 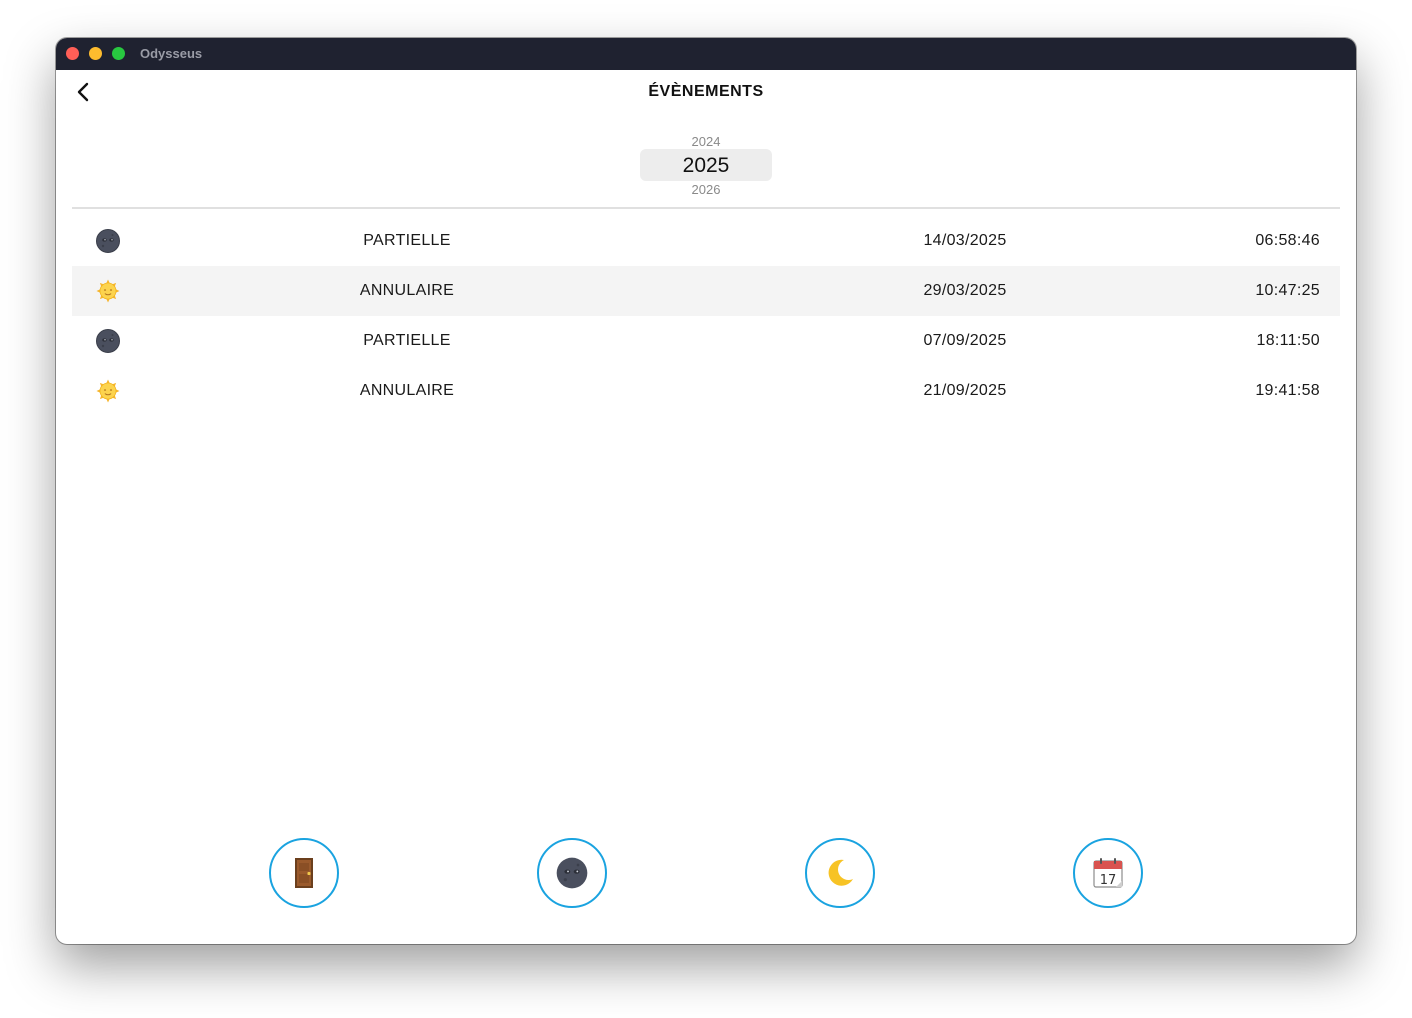 What do you see at coordinates (706, 341) in the screenshot?
I see `event-row: PARTIELLE 07/09/2025 18:11:50` at bounding box center [706, 341].